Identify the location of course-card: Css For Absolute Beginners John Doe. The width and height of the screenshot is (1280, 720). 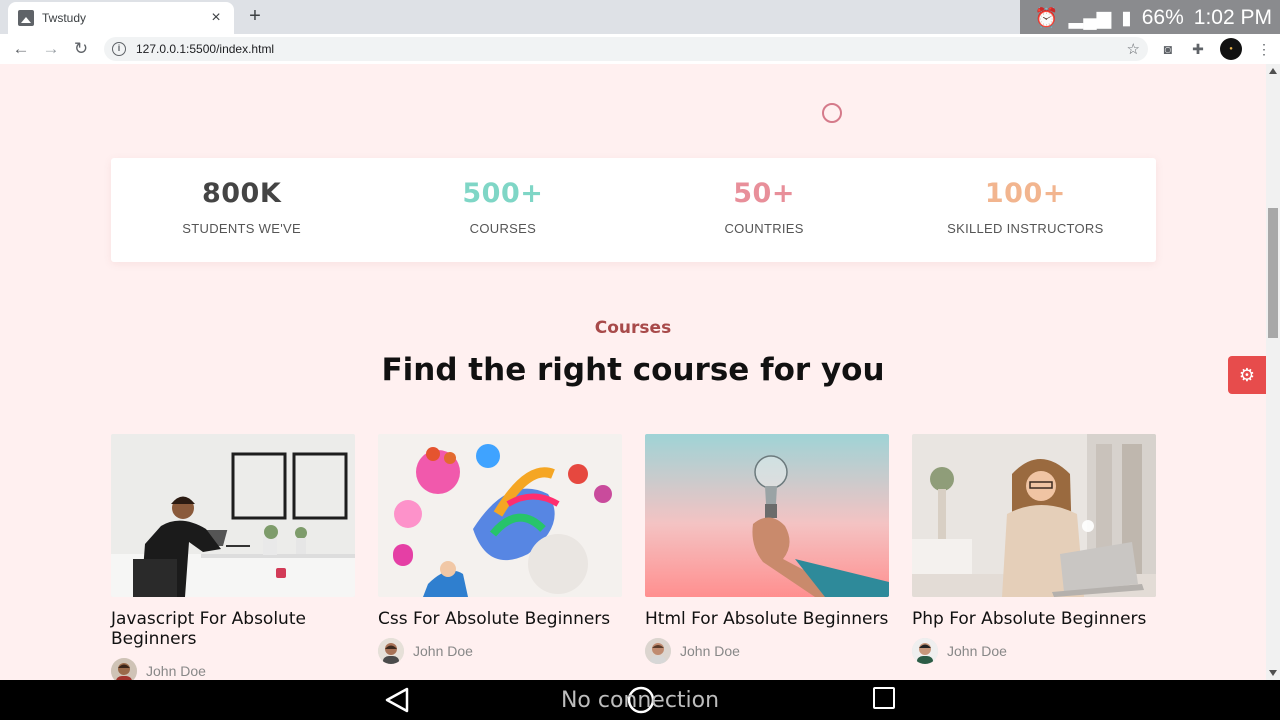
(500, 549).